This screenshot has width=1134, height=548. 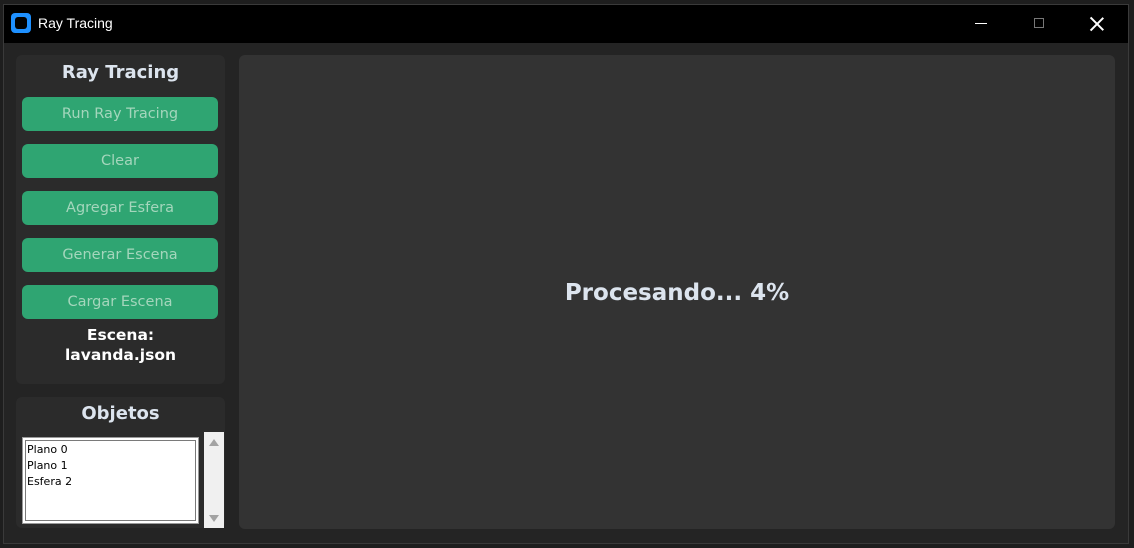 What do you see at coordinates (214, 518) in the screenshot?
I see `scroll-down-arrow-icon` at bounding box center [214, 518].